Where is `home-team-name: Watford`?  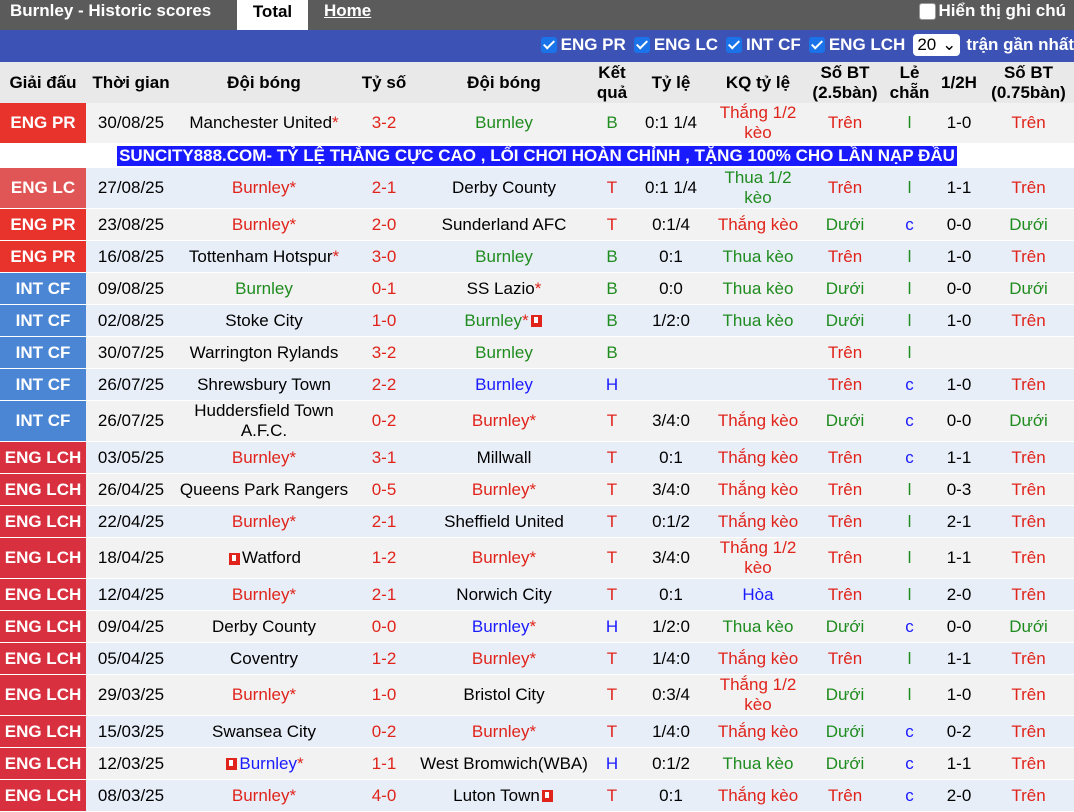
home-team-name: Watford is located at coordinates (271, 557).